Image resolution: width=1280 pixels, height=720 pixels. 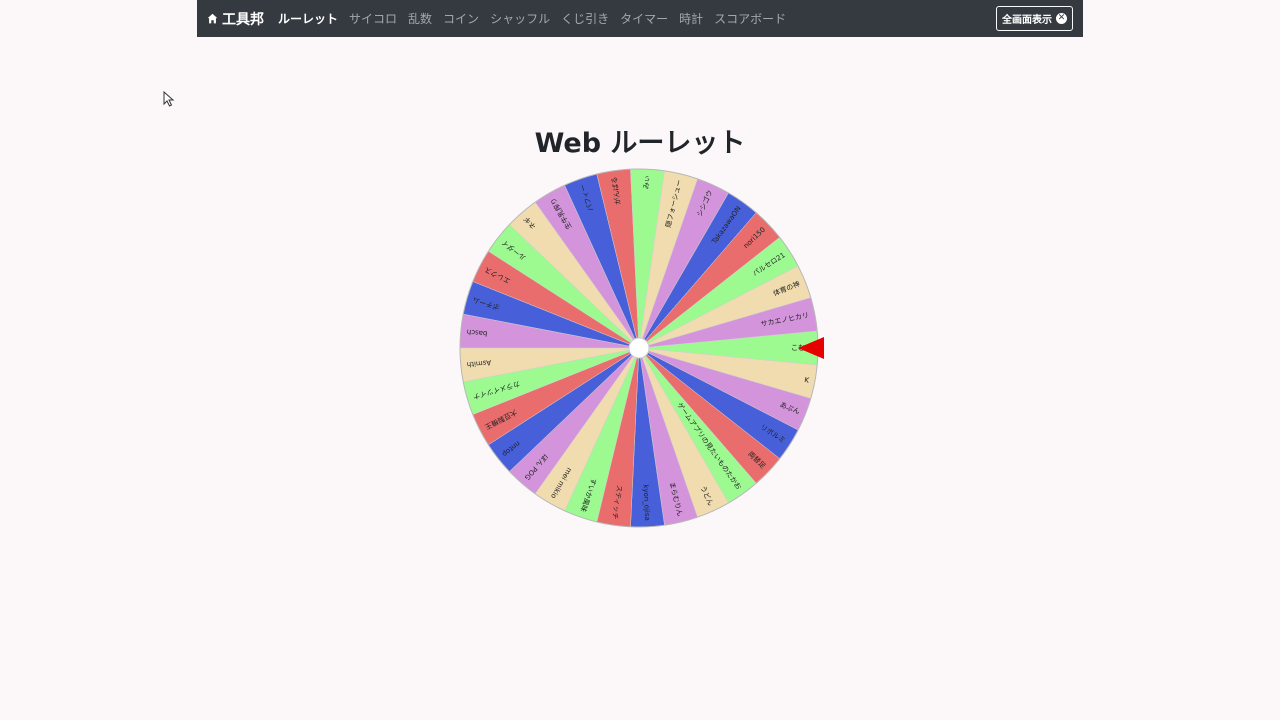 What do you see at coordinates (308, 18) in the screenshot?
I see `nav-link-0: ルーレット` at bounding box center [308, 18].